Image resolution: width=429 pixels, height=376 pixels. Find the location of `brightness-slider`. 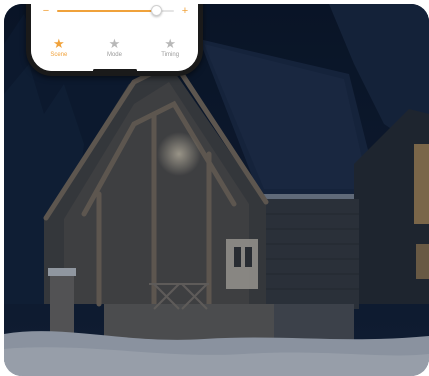

brightness-slider is located at coordinates (115, 10).